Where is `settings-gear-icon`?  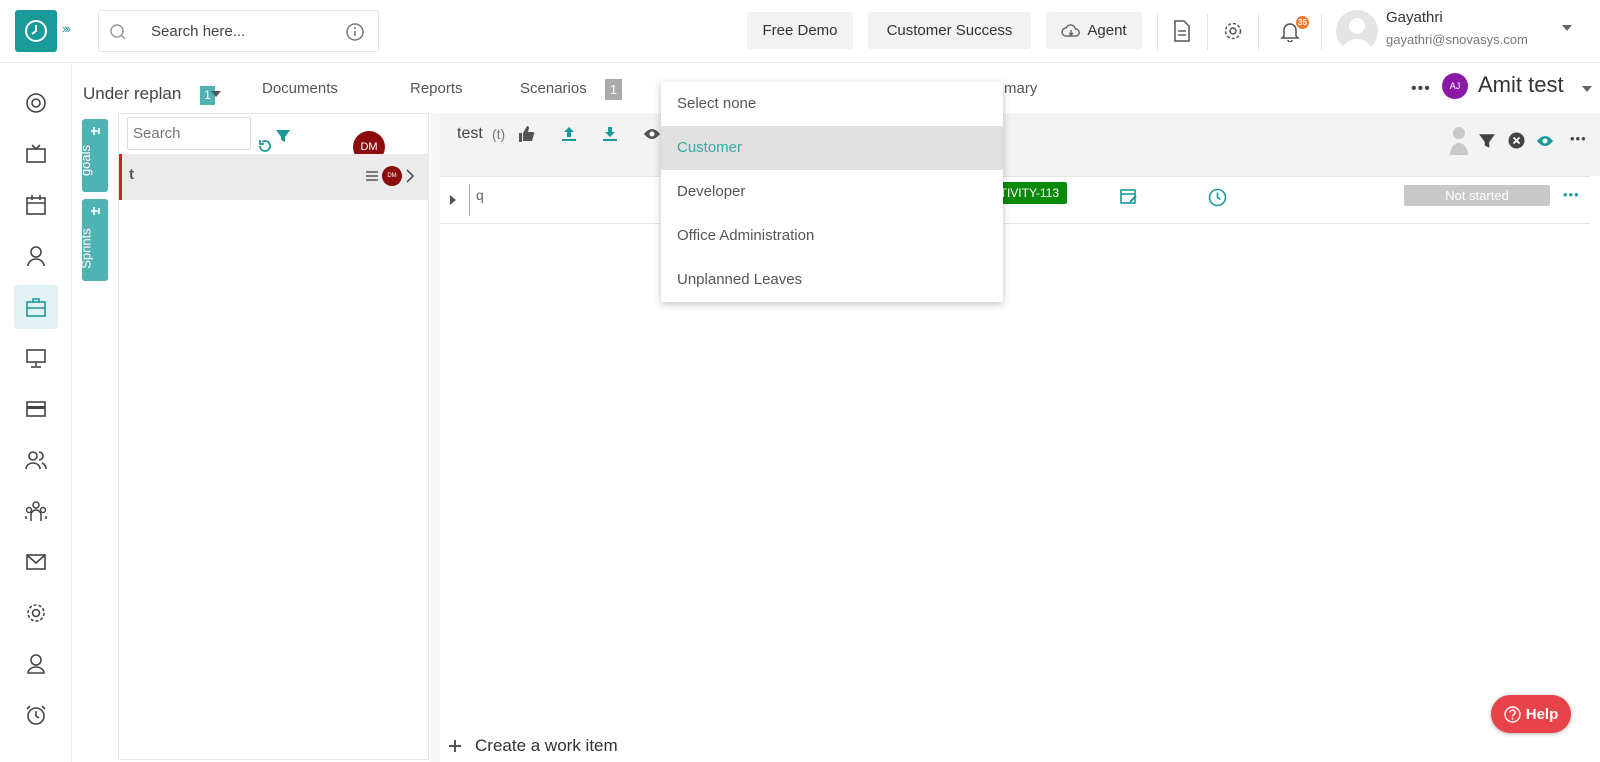
settings-gear-icon is located at coordinates (1233, 31).